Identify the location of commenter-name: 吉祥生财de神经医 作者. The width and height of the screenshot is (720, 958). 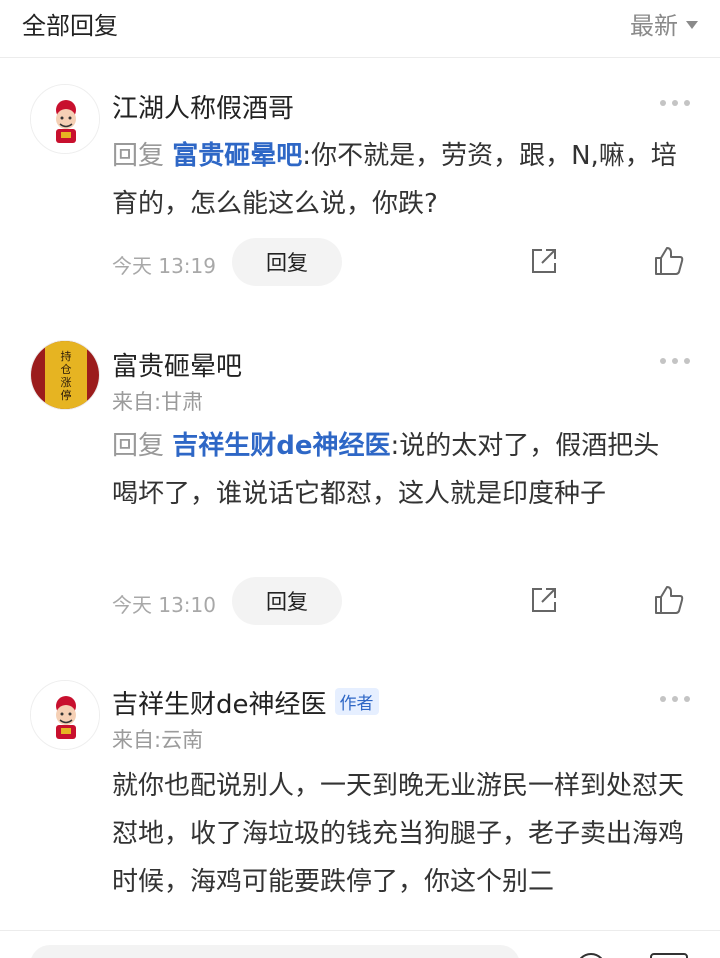
(245, 702).